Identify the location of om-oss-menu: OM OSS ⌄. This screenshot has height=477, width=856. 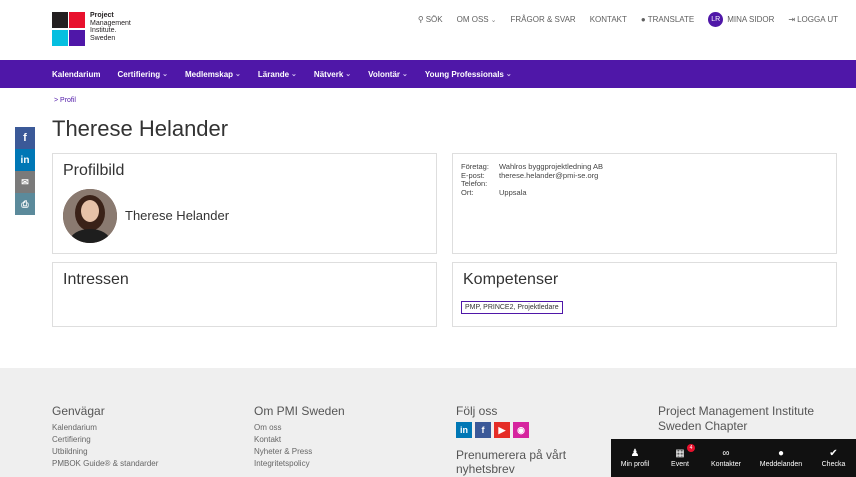
(477, 19).